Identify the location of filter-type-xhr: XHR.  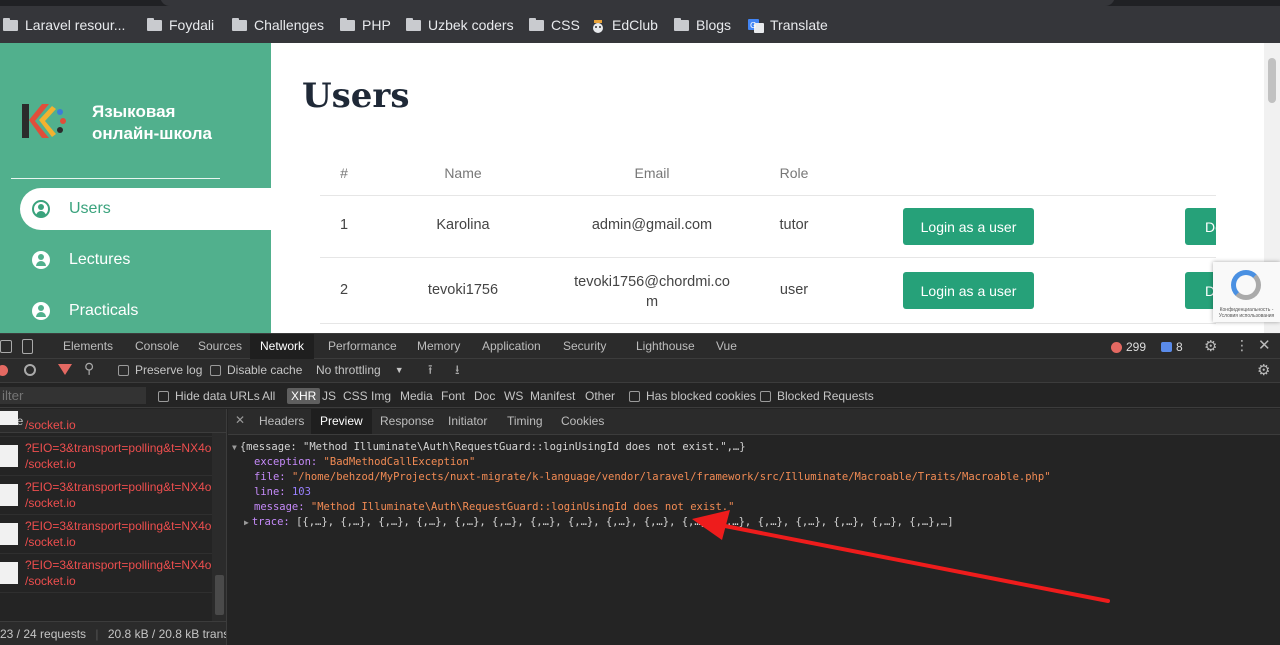
(304, 396).